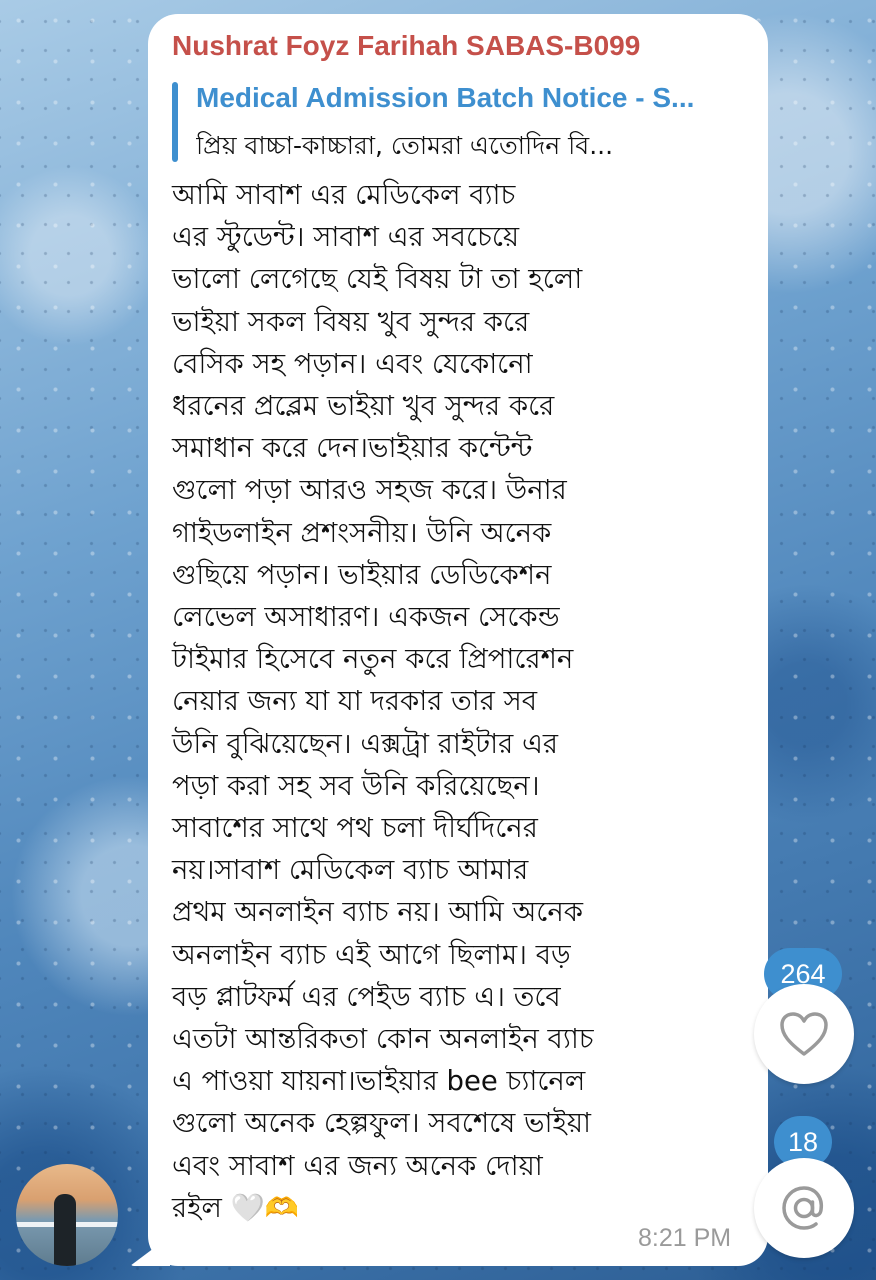 This screenshot has height=1280, width=876. I want to click on at-sign-icon, so click(803, 1208).